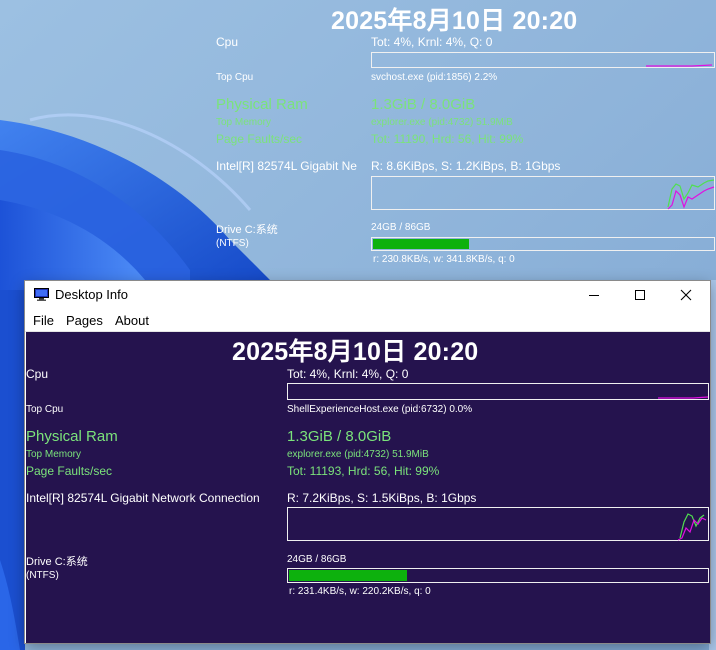 The image size is (716, 650). I want to click on desktop-drive-fs: (NTFS), so click(232, 243).